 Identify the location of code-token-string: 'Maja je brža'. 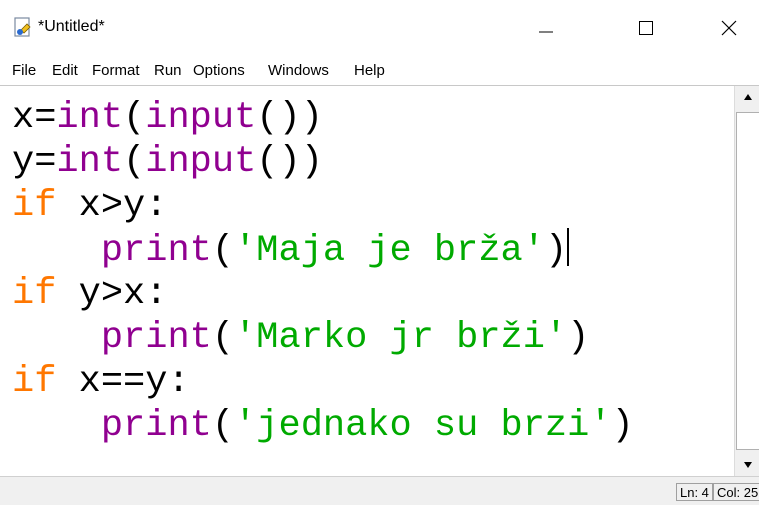
(389, 251).